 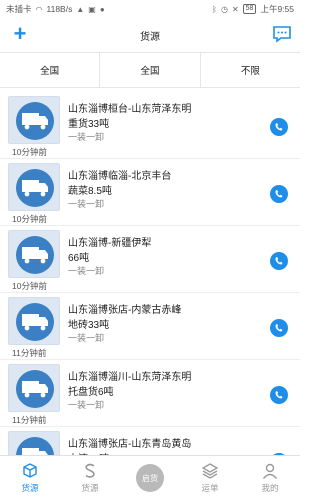 I want to click on bottom-nav: 货源 货源 启货 运单 我的, so click(x=150, y=477).